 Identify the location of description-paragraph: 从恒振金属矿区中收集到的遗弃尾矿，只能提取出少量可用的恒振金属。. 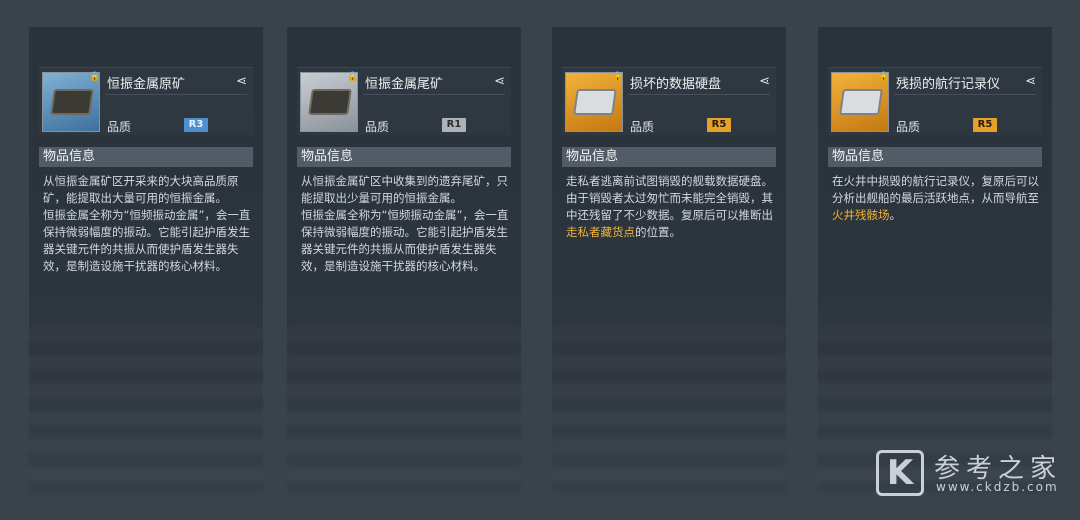
(404, 189).